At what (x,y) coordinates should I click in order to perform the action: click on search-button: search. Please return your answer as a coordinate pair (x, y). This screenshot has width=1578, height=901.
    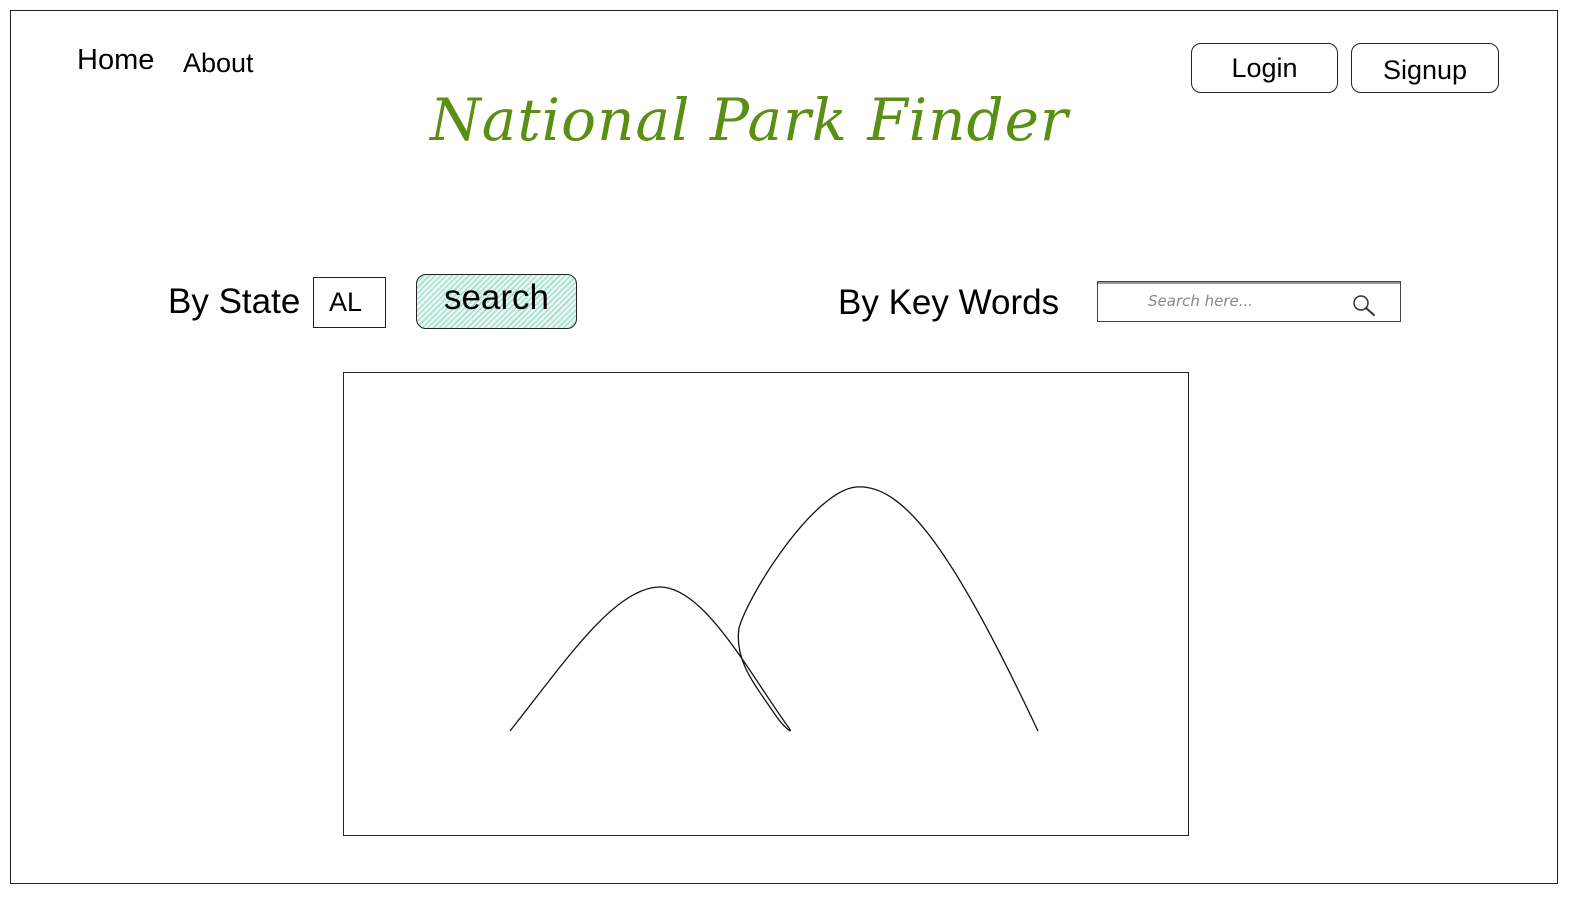
    Looking at the image, I should click on (496, 301).